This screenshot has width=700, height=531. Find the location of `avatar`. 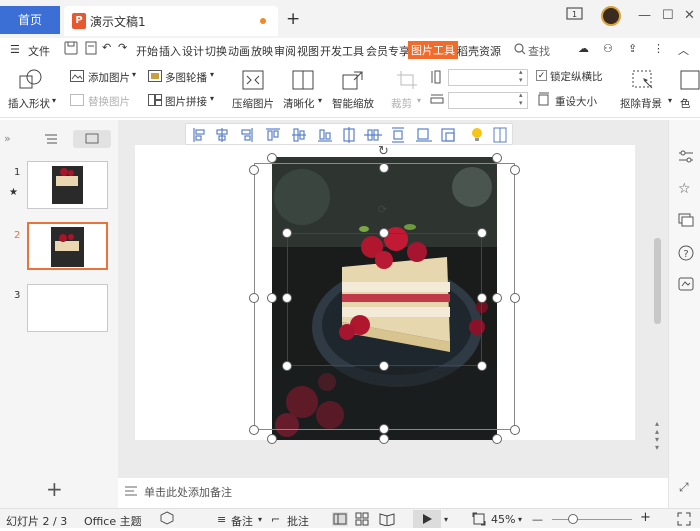

avatar is located at coordinates (611, 16).